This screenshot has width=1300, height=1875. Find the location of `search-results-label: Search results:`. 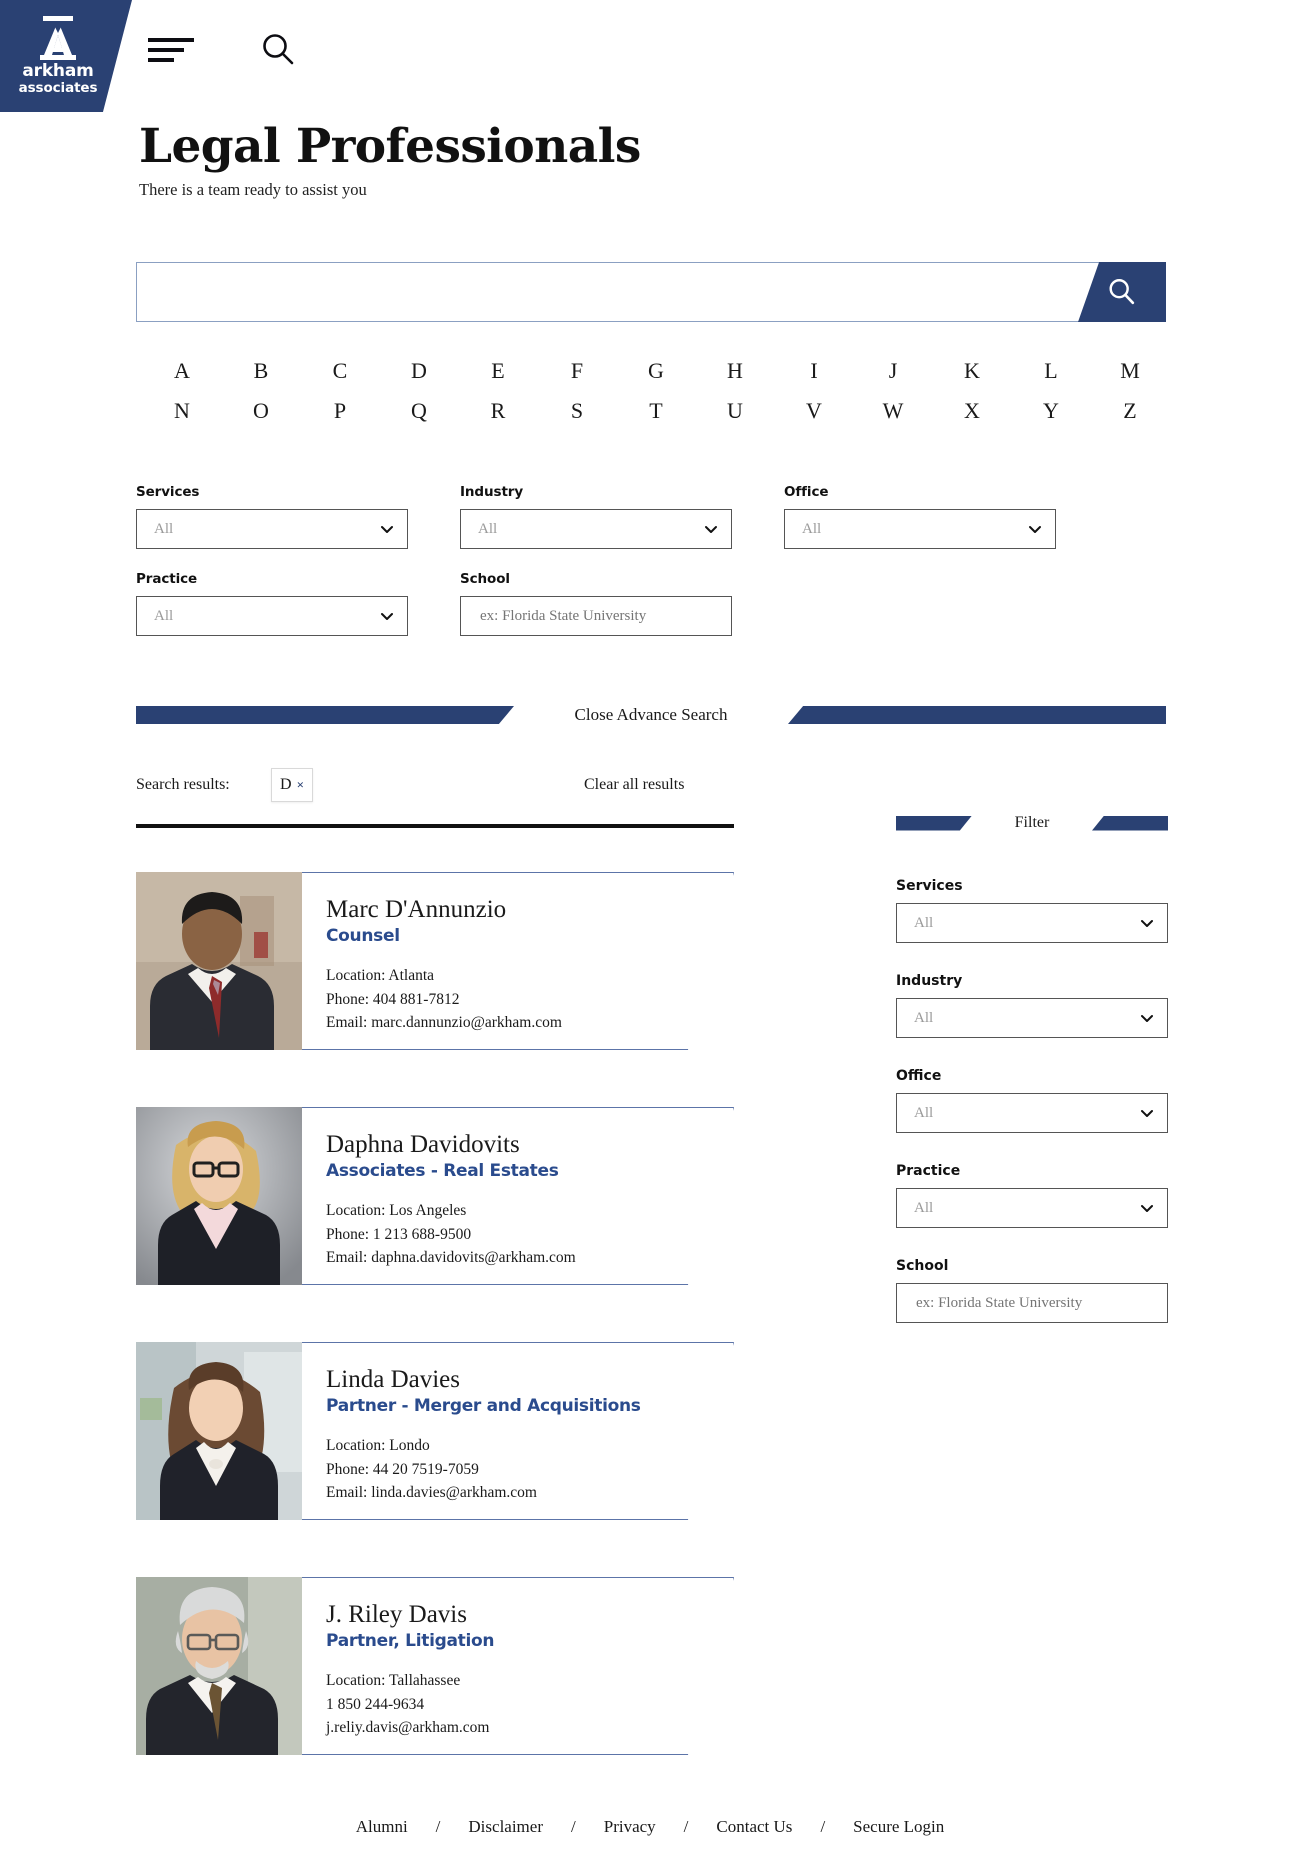

search-results-label: Search results: is located at coordinates (183, 784).